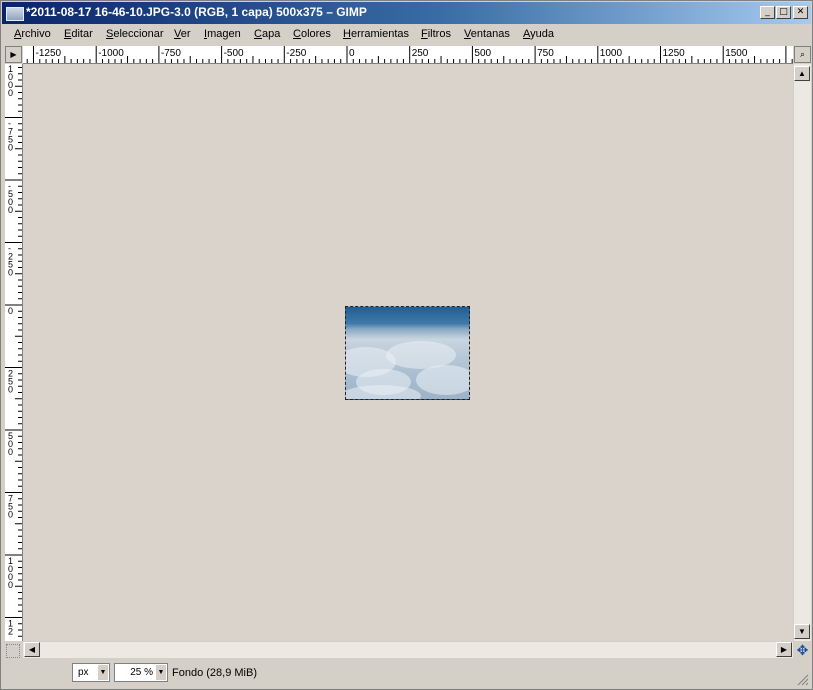  I want to click on menu-capa: Capa, so click(267, 34).